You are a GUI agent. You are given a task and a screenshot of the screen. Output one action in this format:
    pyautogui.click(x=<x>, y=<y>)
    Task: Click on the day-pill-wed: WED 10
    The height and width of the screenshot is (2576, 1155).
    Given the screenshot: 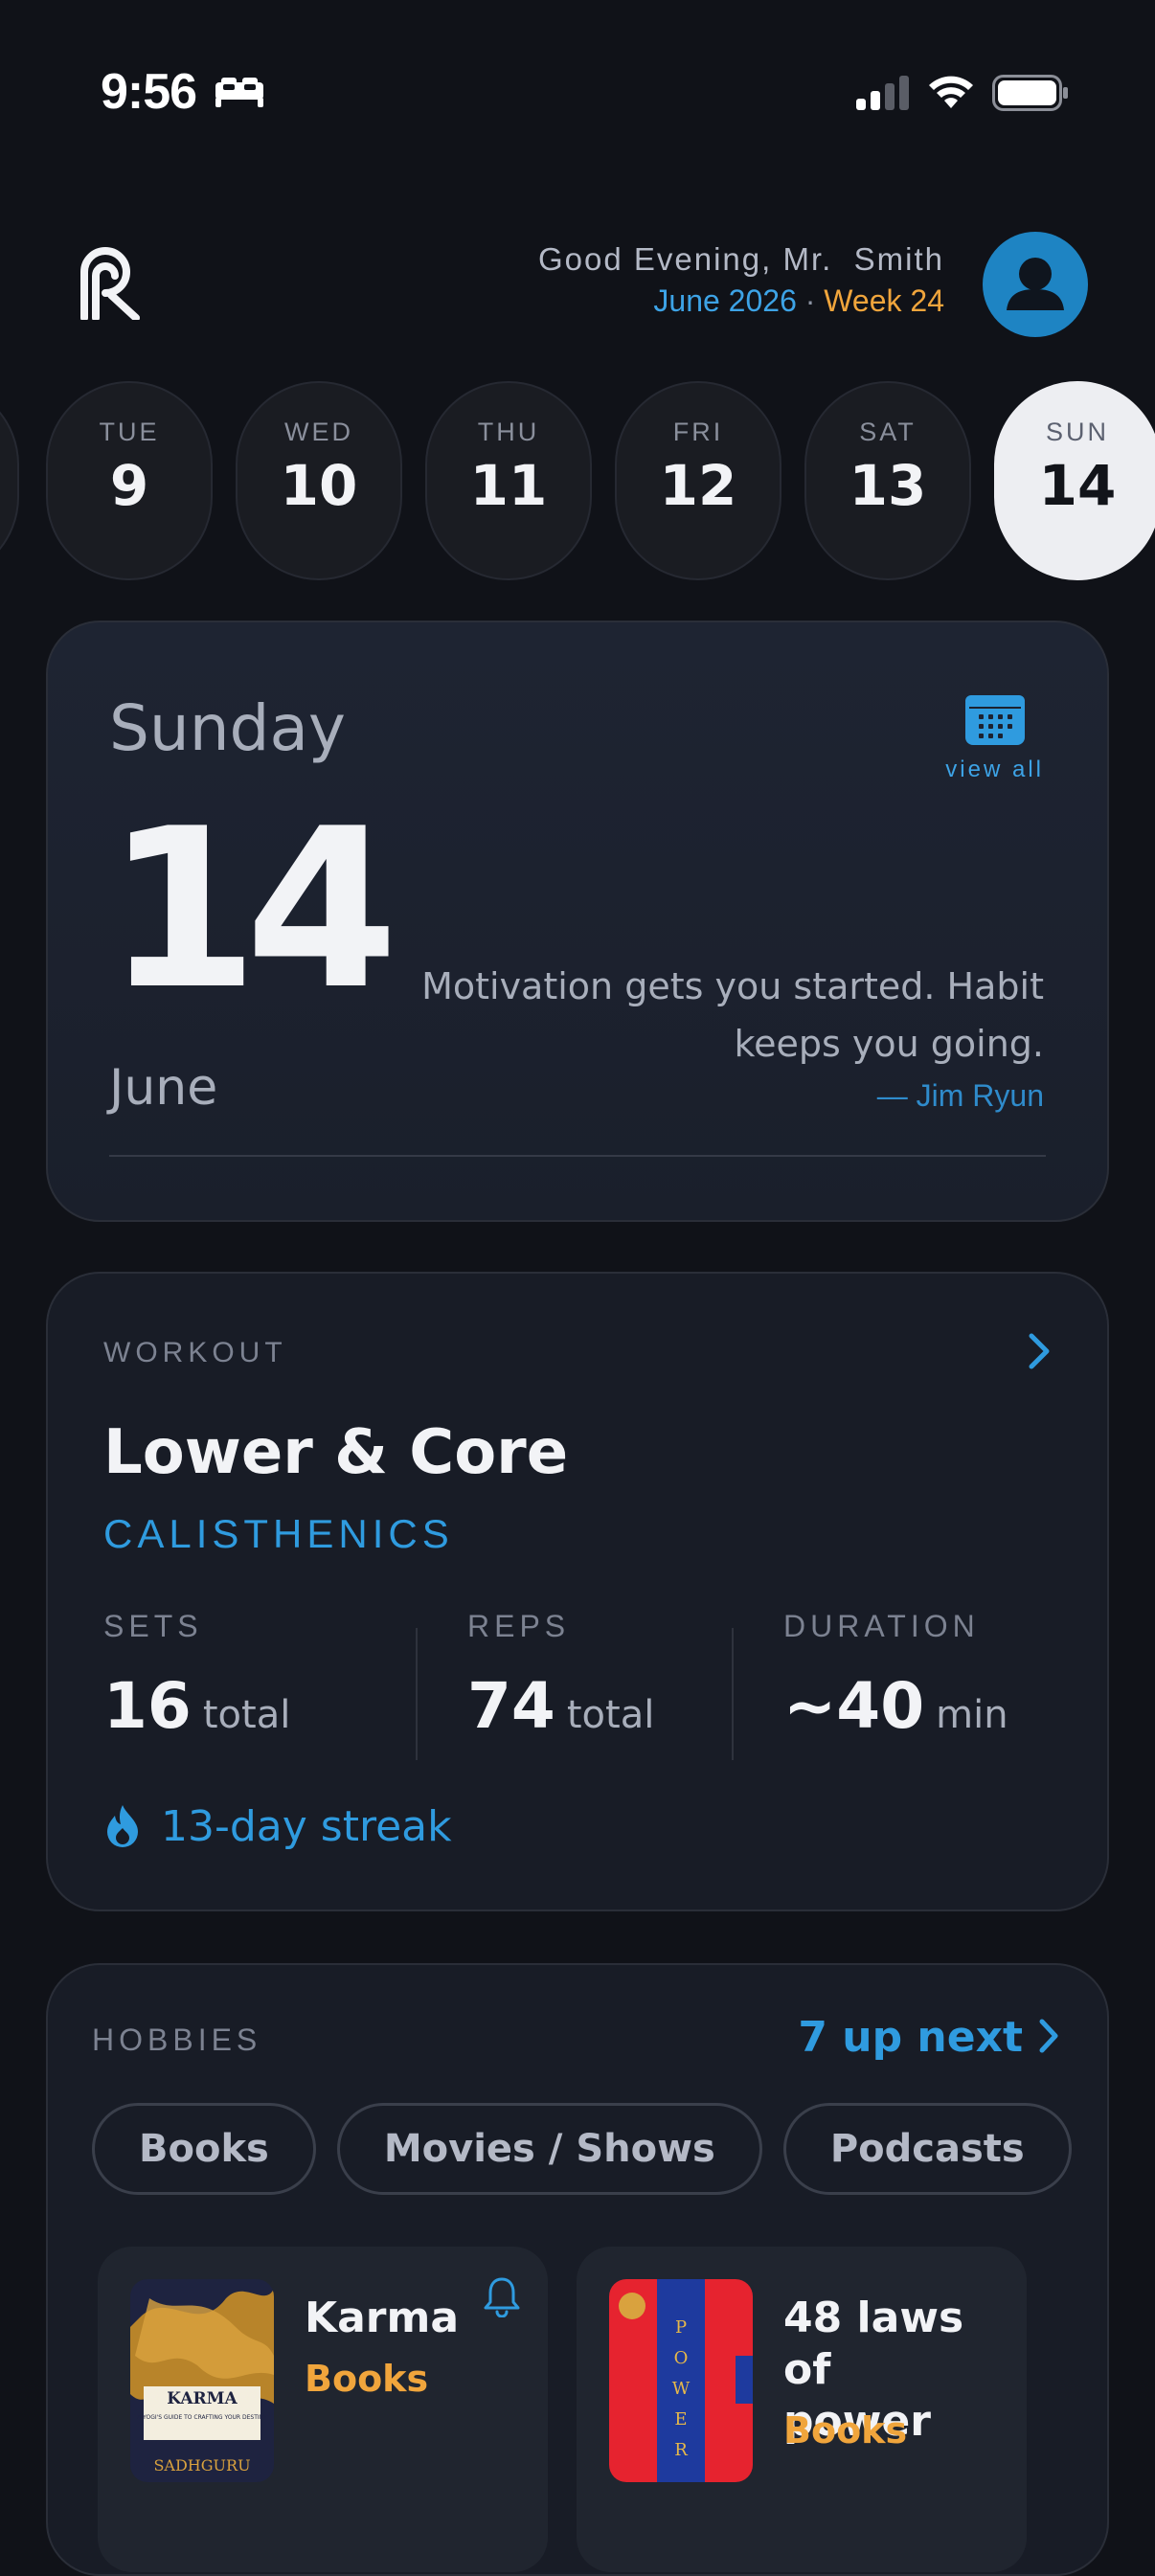 What is the action you would take?
    pyautogui.click(x=319, y=480)
    